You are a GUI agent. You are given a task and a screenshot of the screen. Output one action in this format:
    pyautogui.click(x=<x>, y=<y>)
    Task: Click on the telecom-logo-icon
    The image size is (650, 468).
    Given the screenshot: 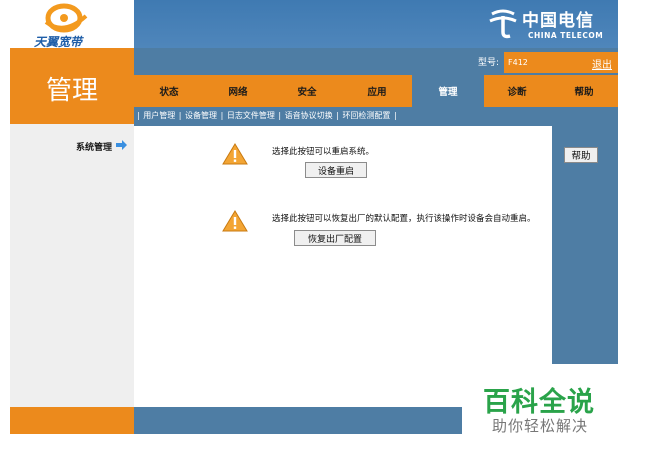 What is the action you would take?
    pyautogui.click(x=503, y=24)
    